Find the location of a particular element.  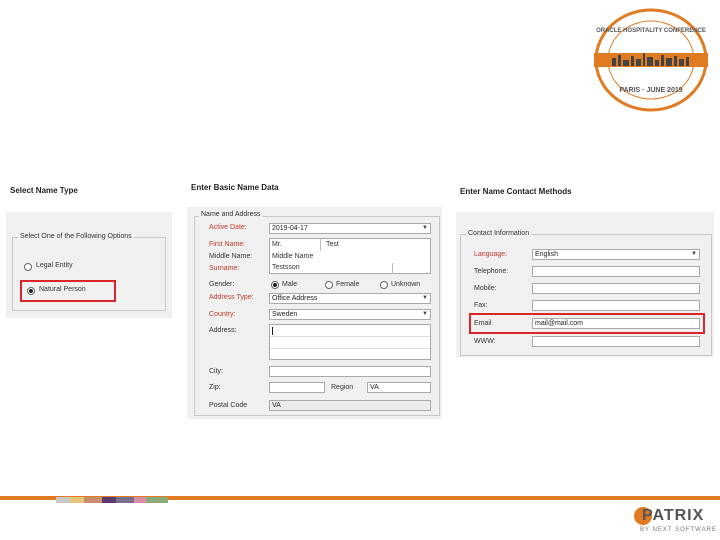

country-label: Country: is located at coordinates (222, 314).